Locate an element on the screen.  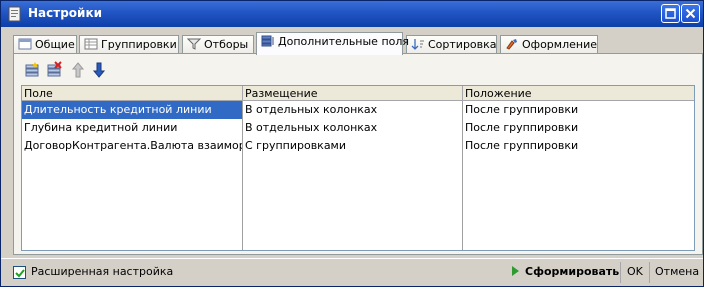
tab-additional-fields: Дополнительные поля is located at coordinates (332, 43).